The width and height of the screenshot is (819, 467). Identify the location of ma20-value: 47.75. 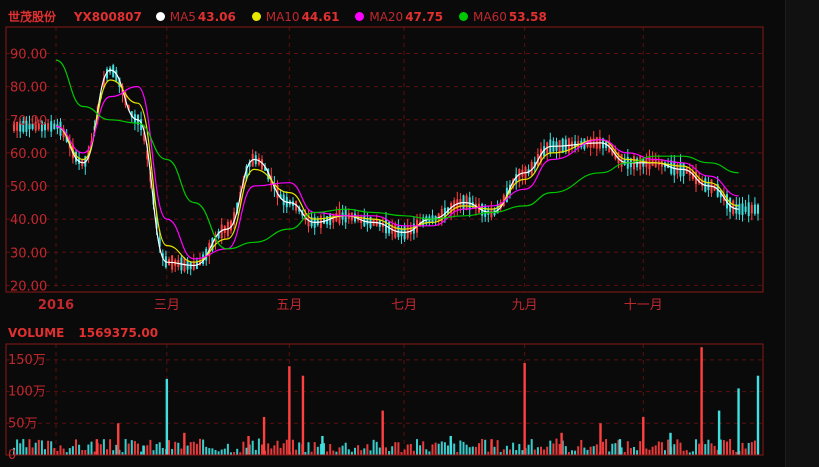
(424, 16).